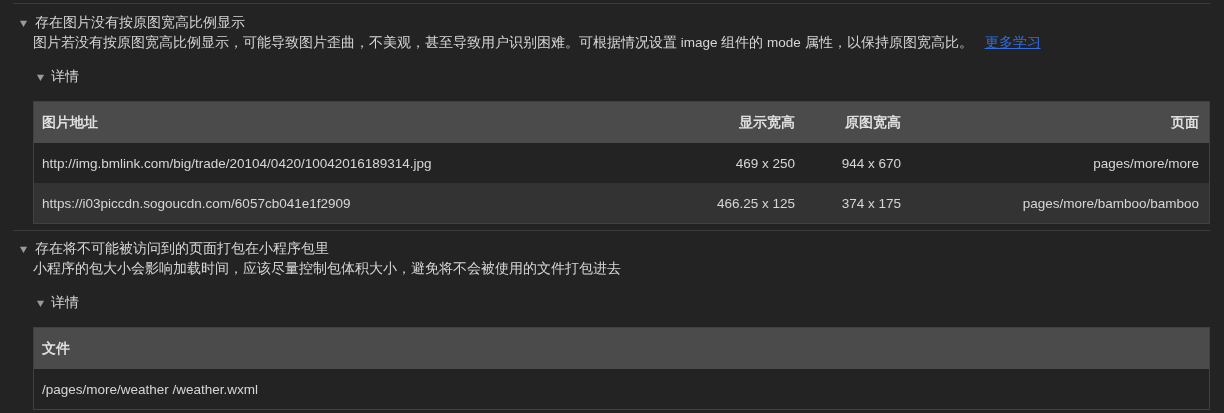  What do you see at coordinates (621, 389) in the screenshot?
I see `table-cell: /pages/more/weather /weather.wxml` at bounding box center [621, 389].